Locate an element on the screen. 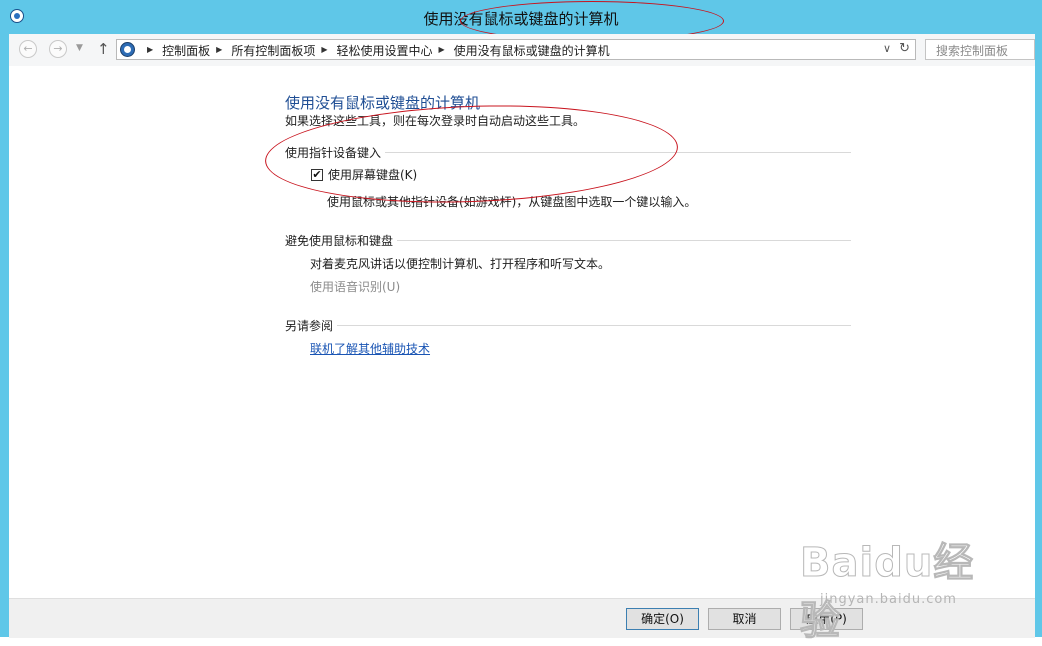 The image size is (1042, 646). cancel-button: 取消 is located at coordinates (744, 619).